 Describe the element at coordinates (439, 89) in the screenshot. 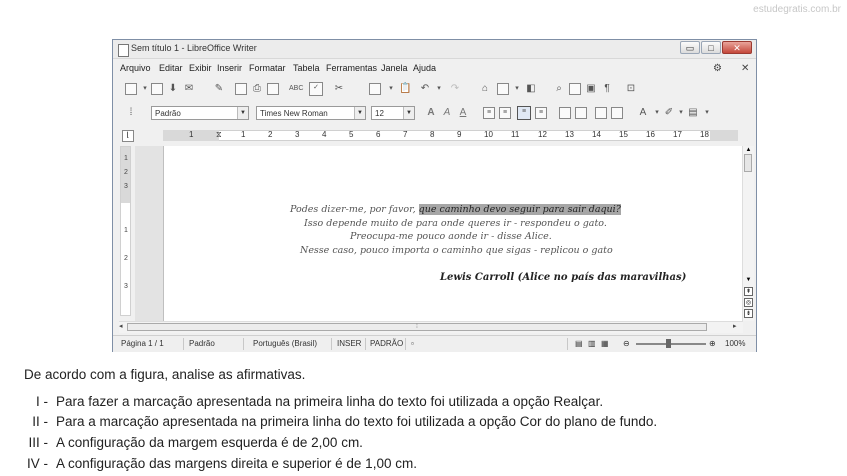

I see `undo-dropdown-icon: ▾` at that location.